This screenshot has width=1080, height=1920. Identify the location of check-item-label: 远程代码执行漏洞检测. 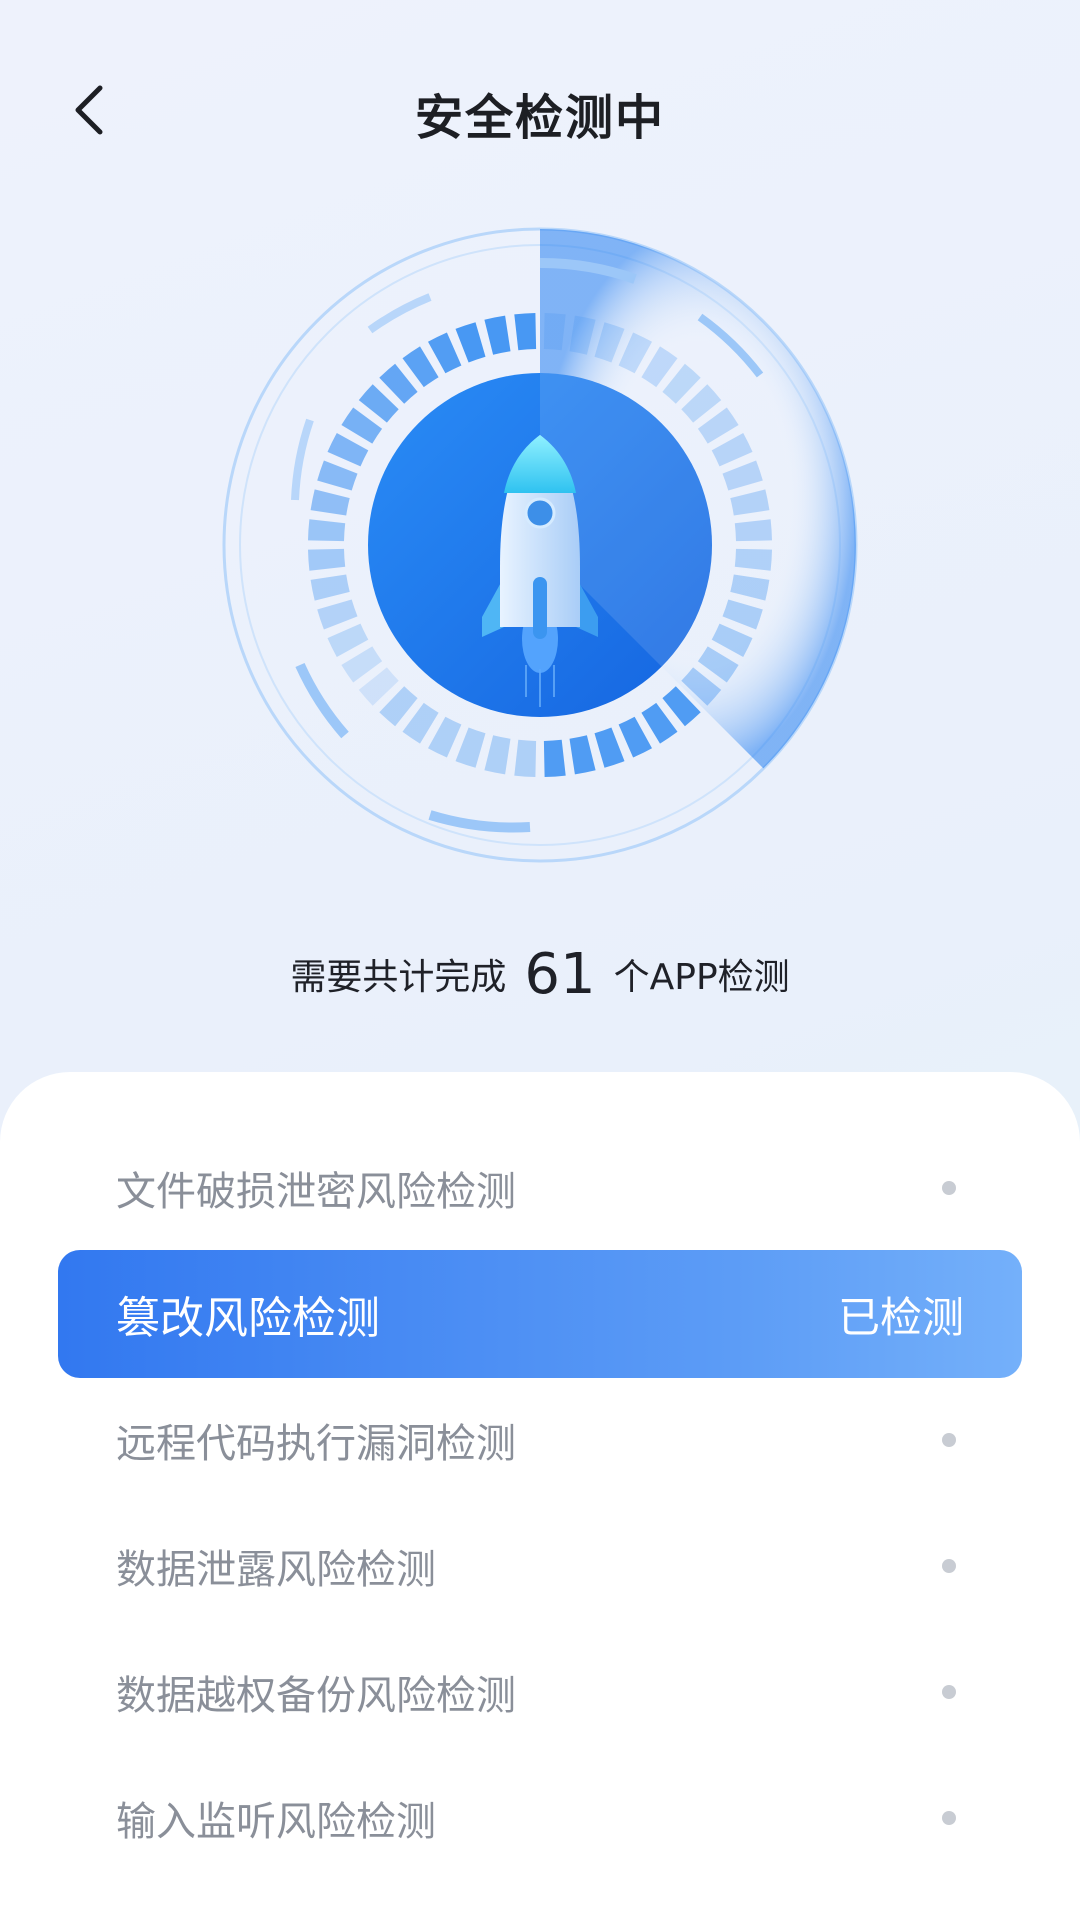
(316, 1444).